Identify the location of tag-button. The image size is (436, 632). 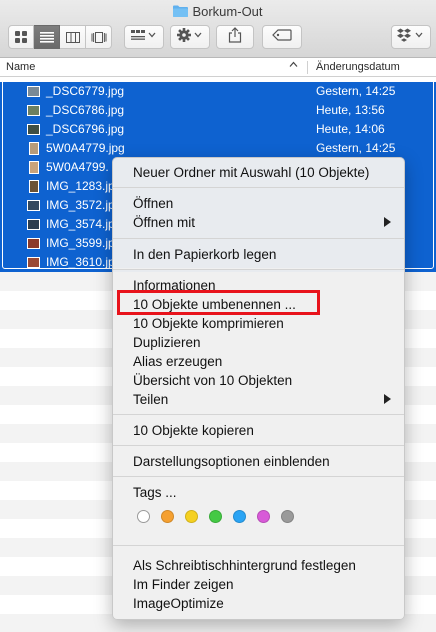
(282, 37).